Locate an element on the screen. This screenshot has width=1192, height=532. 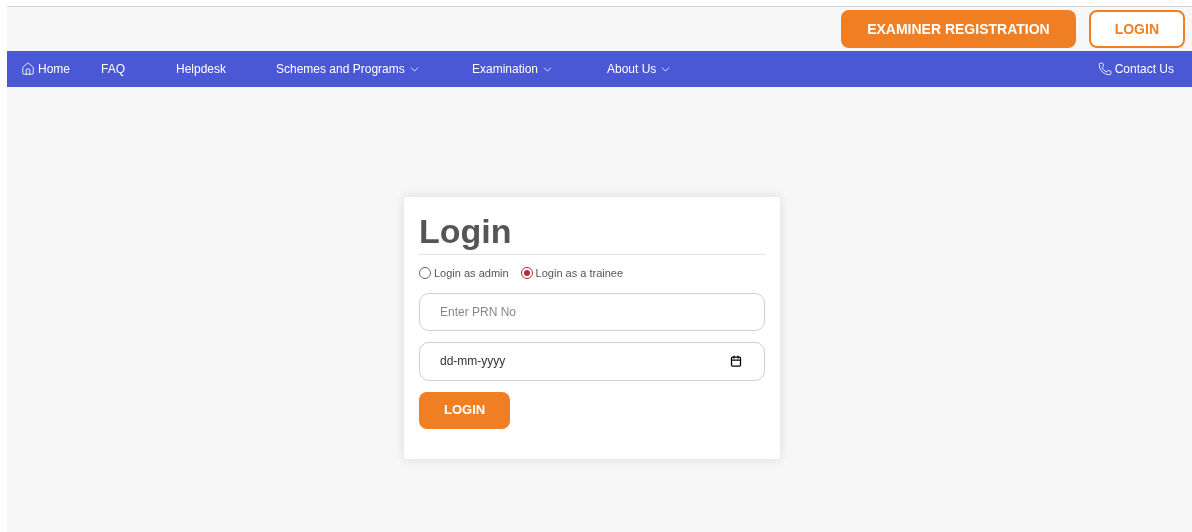
login-title: Login is located at coordinates (466, 231).